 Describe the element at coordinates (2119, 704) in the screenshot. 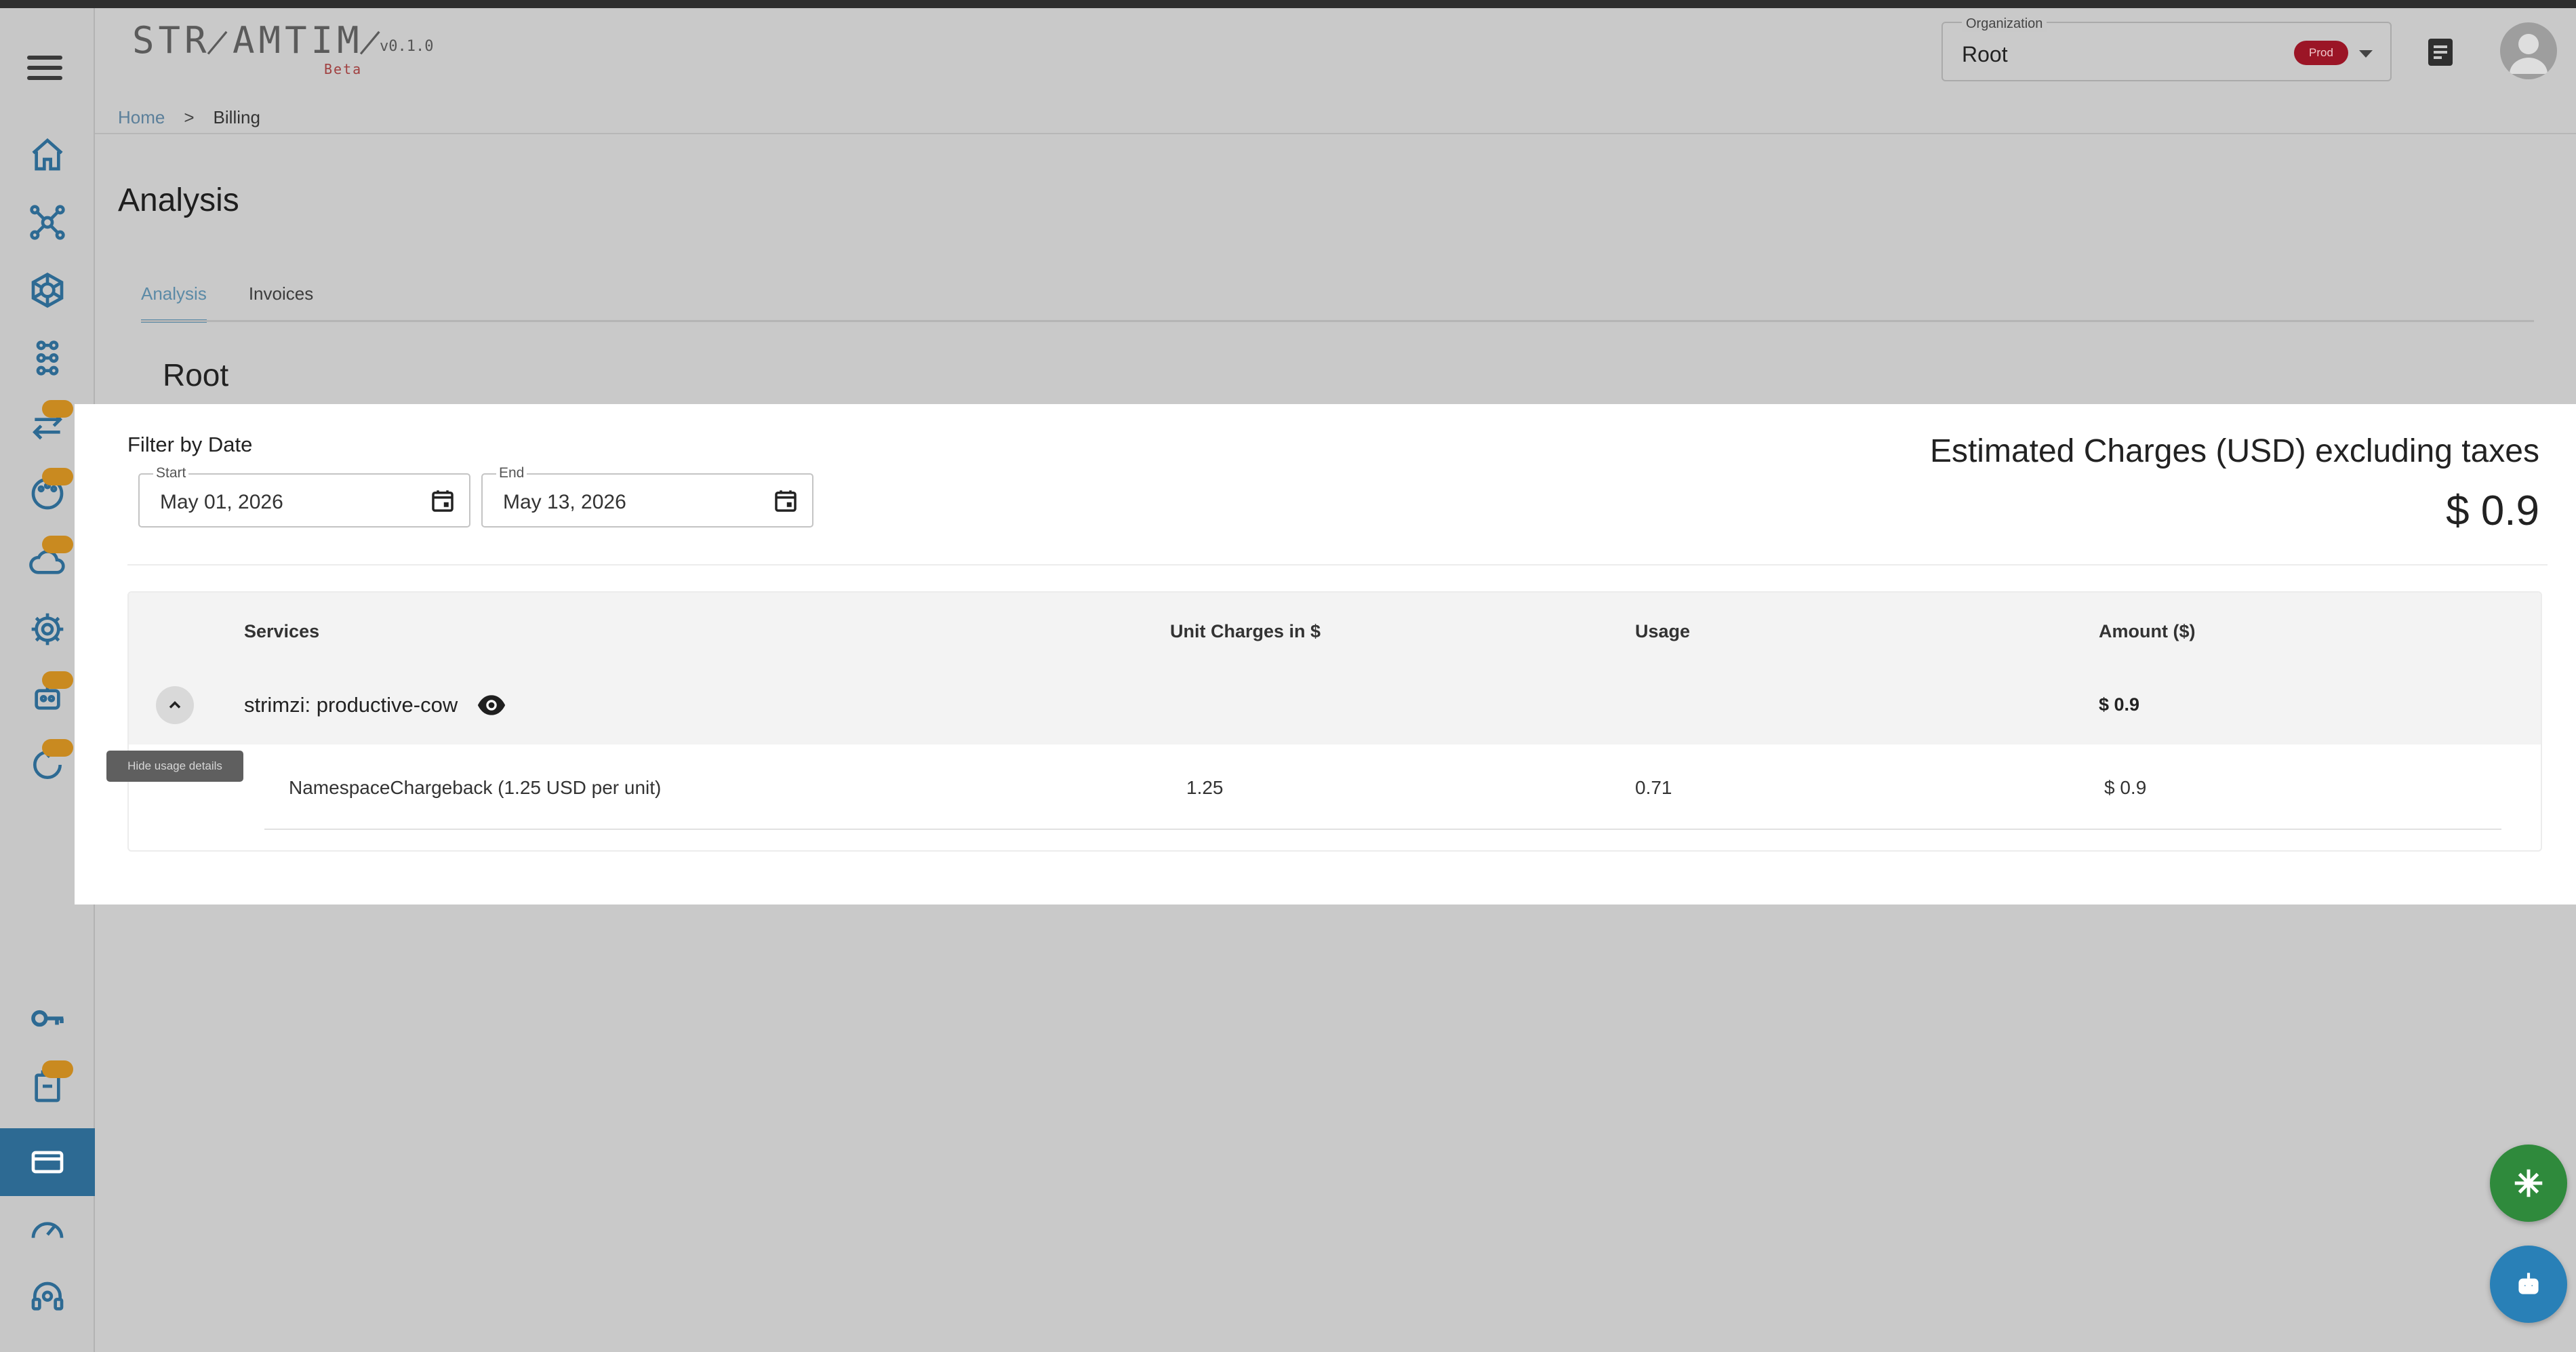

I see `service-group-amount: $ 0.9` at that location.